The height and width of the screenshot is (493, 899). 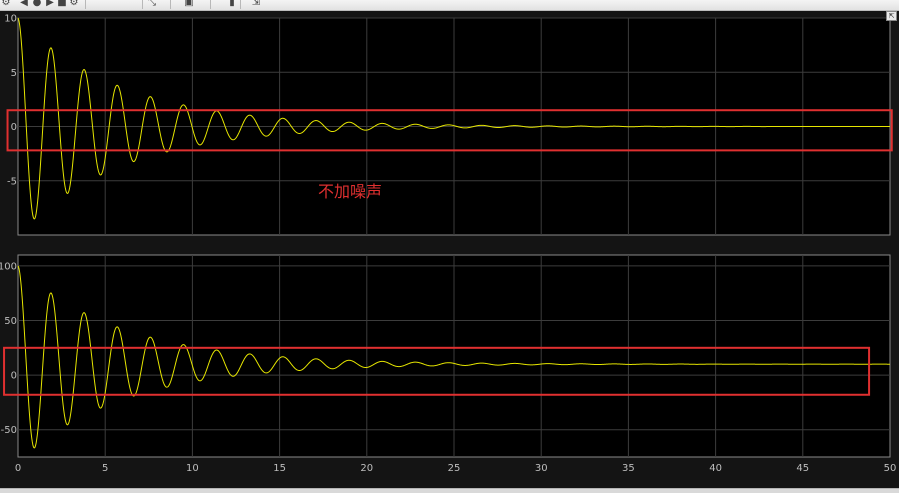 What do you see at coordinates (541, 468) in the screenshot?
I see `axes-2-x-tick-label: 30` at bounding box center [541, 468].